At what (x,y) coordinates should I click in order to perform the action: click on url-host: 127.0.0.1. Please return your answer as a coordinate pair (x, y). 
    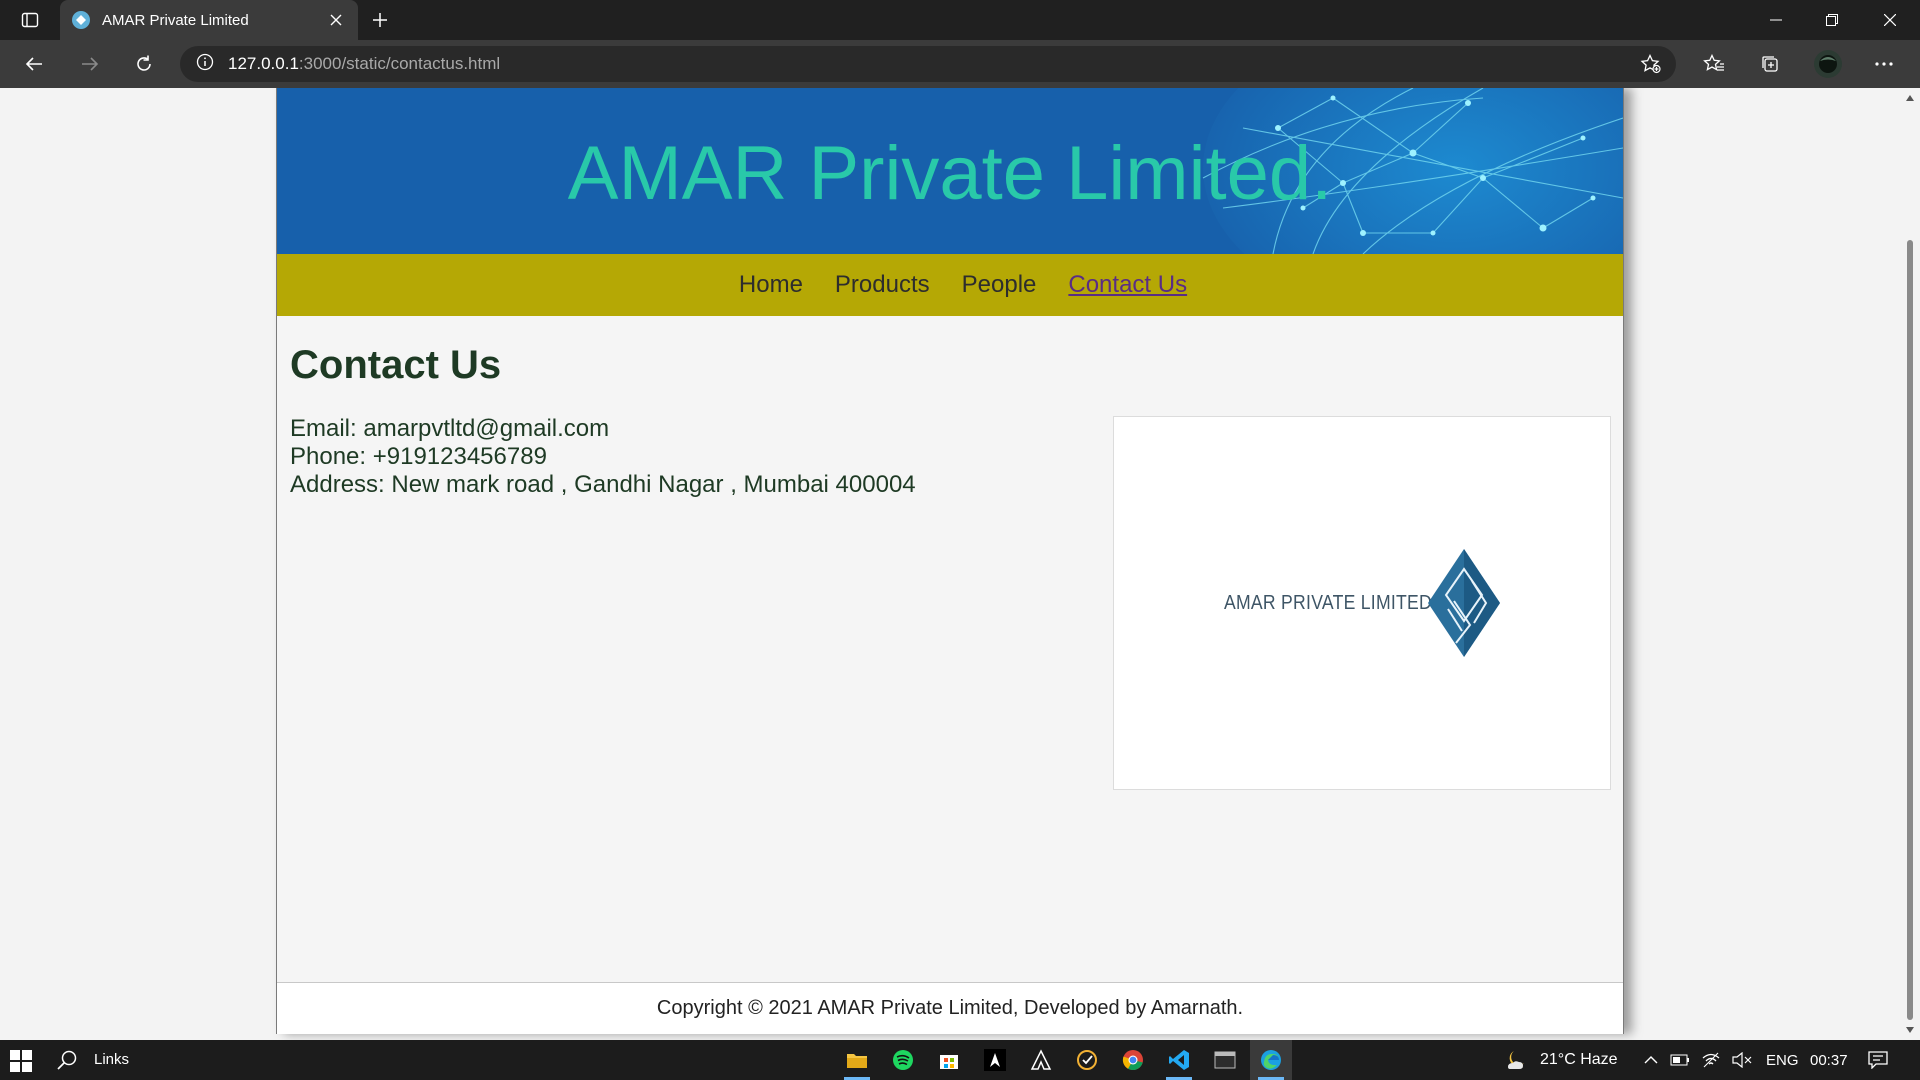
    Looking at the image, I should click on (263, 63).